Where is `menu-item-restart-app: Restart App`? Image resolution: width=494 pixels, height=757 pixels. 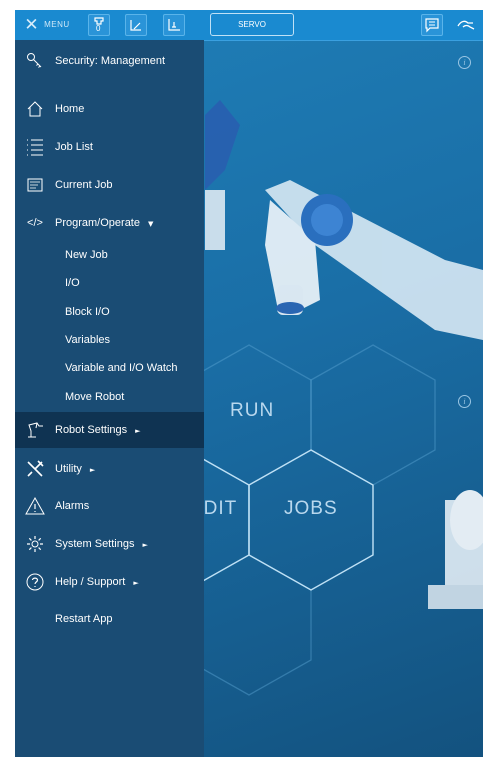 menu-item-restart-app: Restart App is located at coordinates (109, 619).